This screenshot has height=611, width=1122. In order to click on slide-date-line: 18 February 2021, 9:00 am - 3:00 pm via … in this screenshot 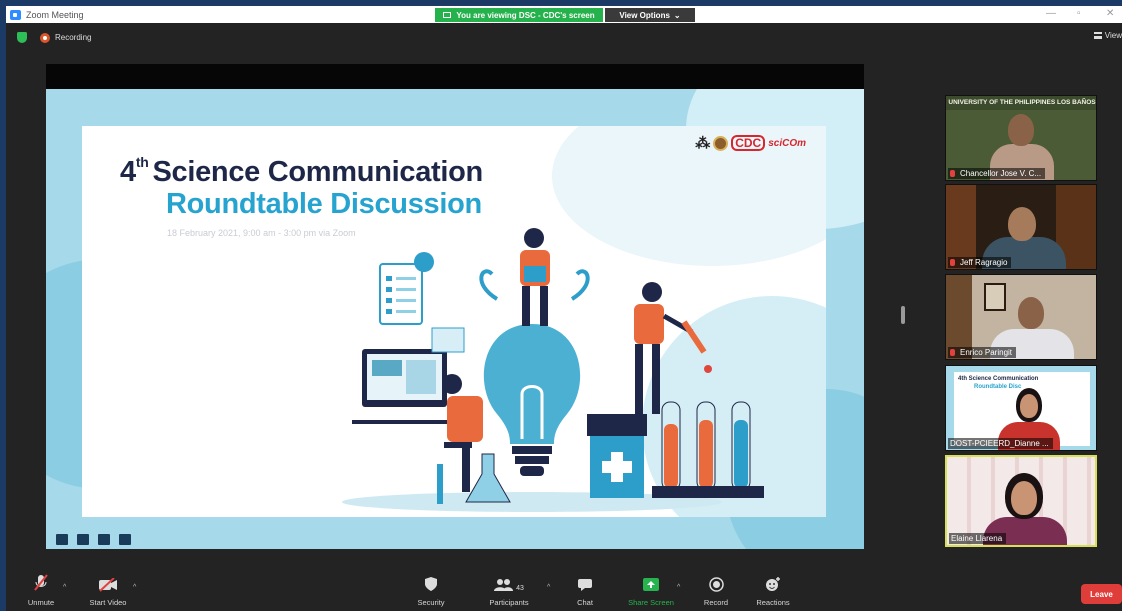, I will do `click(261, 233)`.